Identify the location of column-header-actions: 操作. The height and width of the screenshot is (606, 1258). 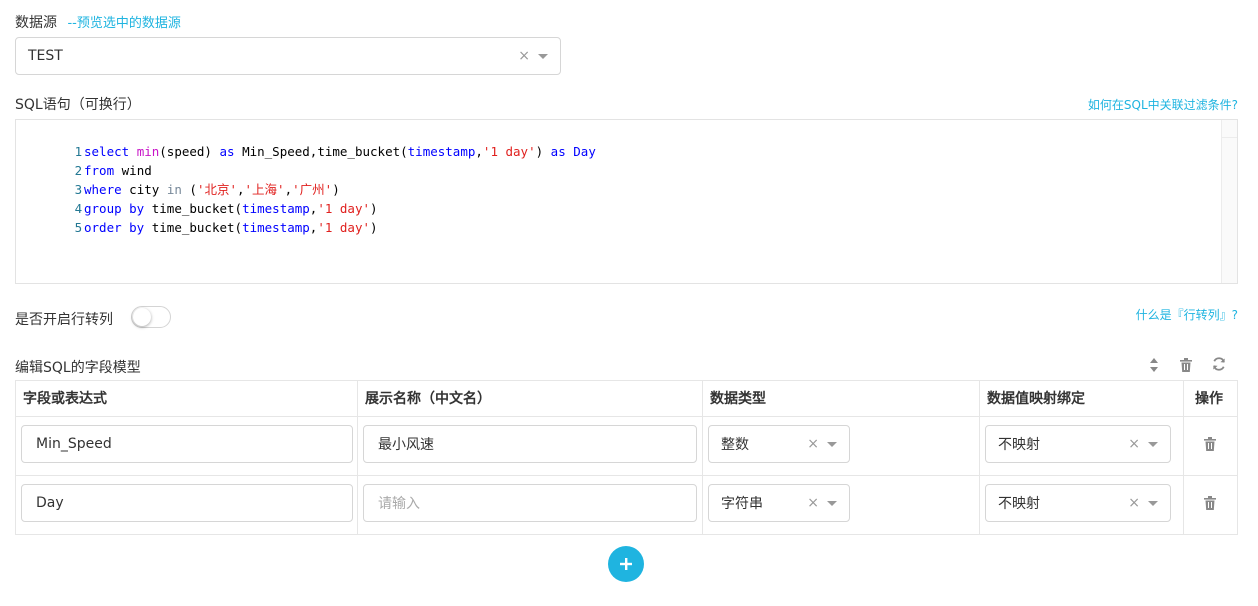
(1209, 399).